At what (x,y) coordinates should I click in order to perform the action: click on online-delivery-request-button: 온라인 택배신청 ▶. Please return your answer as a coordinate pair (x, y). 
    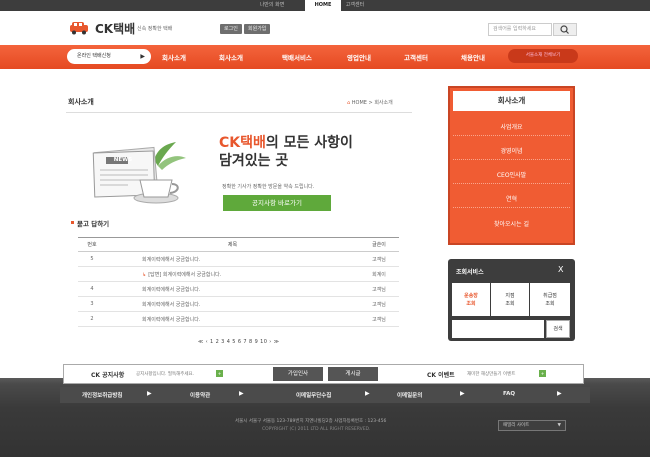
    Looking at the image, I should click on (109, 56).